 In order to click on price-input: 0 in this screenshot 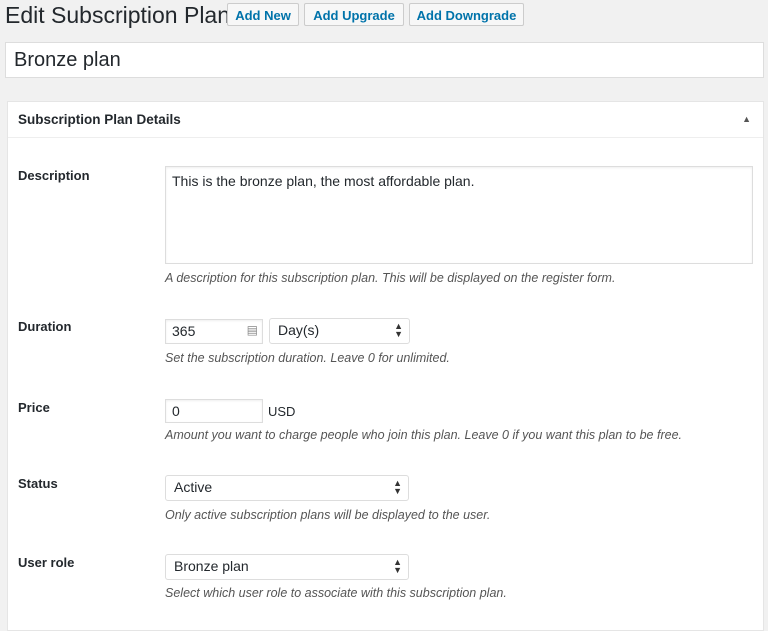, I will do `click(214, 411)`.